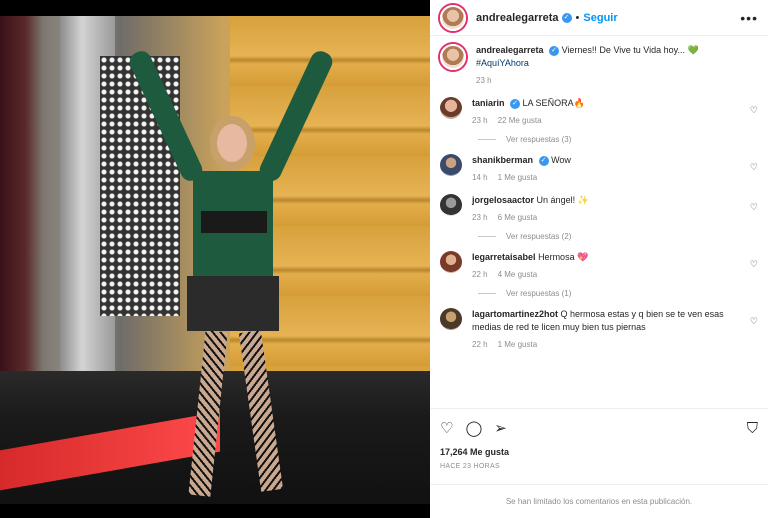 The width and height of the screenshot is (768, 518). What do you see at coordinates (520, 120) in the screenshot?
I see `comment-likes: 22 Me gusta` at bounding box center [520, 120].